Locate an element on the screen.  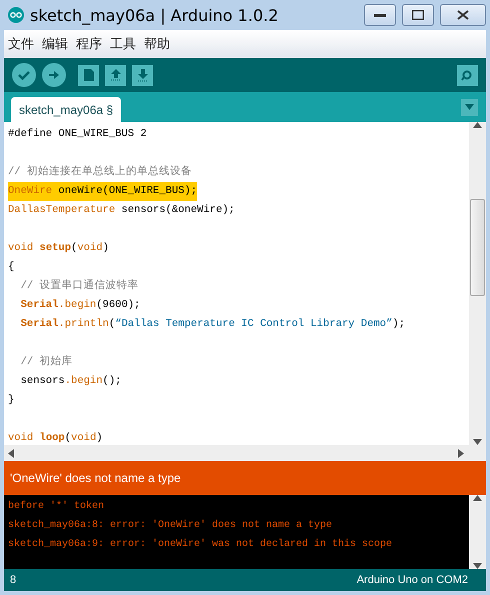
close-button is located at coordinates (463, 15).